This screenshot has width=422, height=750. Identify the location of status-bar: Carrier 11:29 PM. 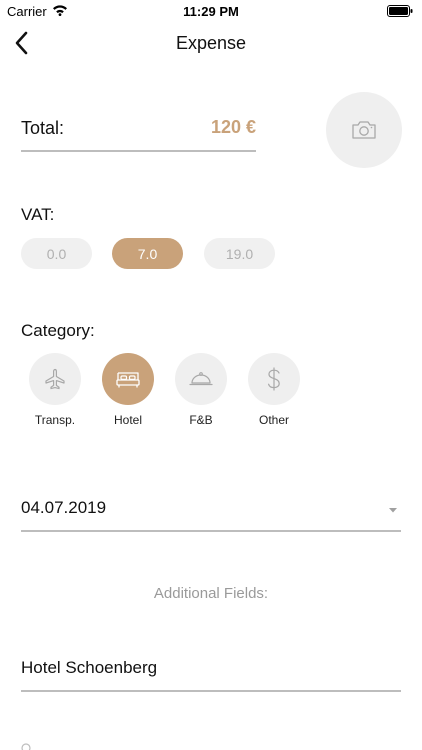
(211, 11).